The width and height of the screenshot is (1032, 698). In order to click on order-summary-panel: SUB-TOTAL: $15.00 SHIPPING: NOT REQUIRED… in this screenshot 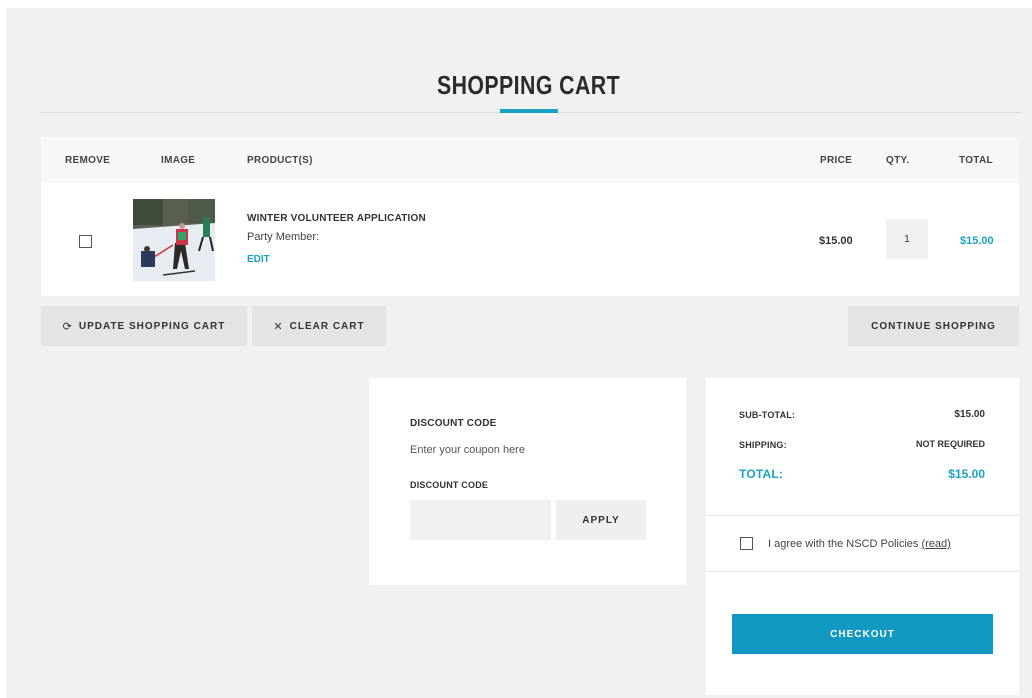, I will do `click(862, 536)`.